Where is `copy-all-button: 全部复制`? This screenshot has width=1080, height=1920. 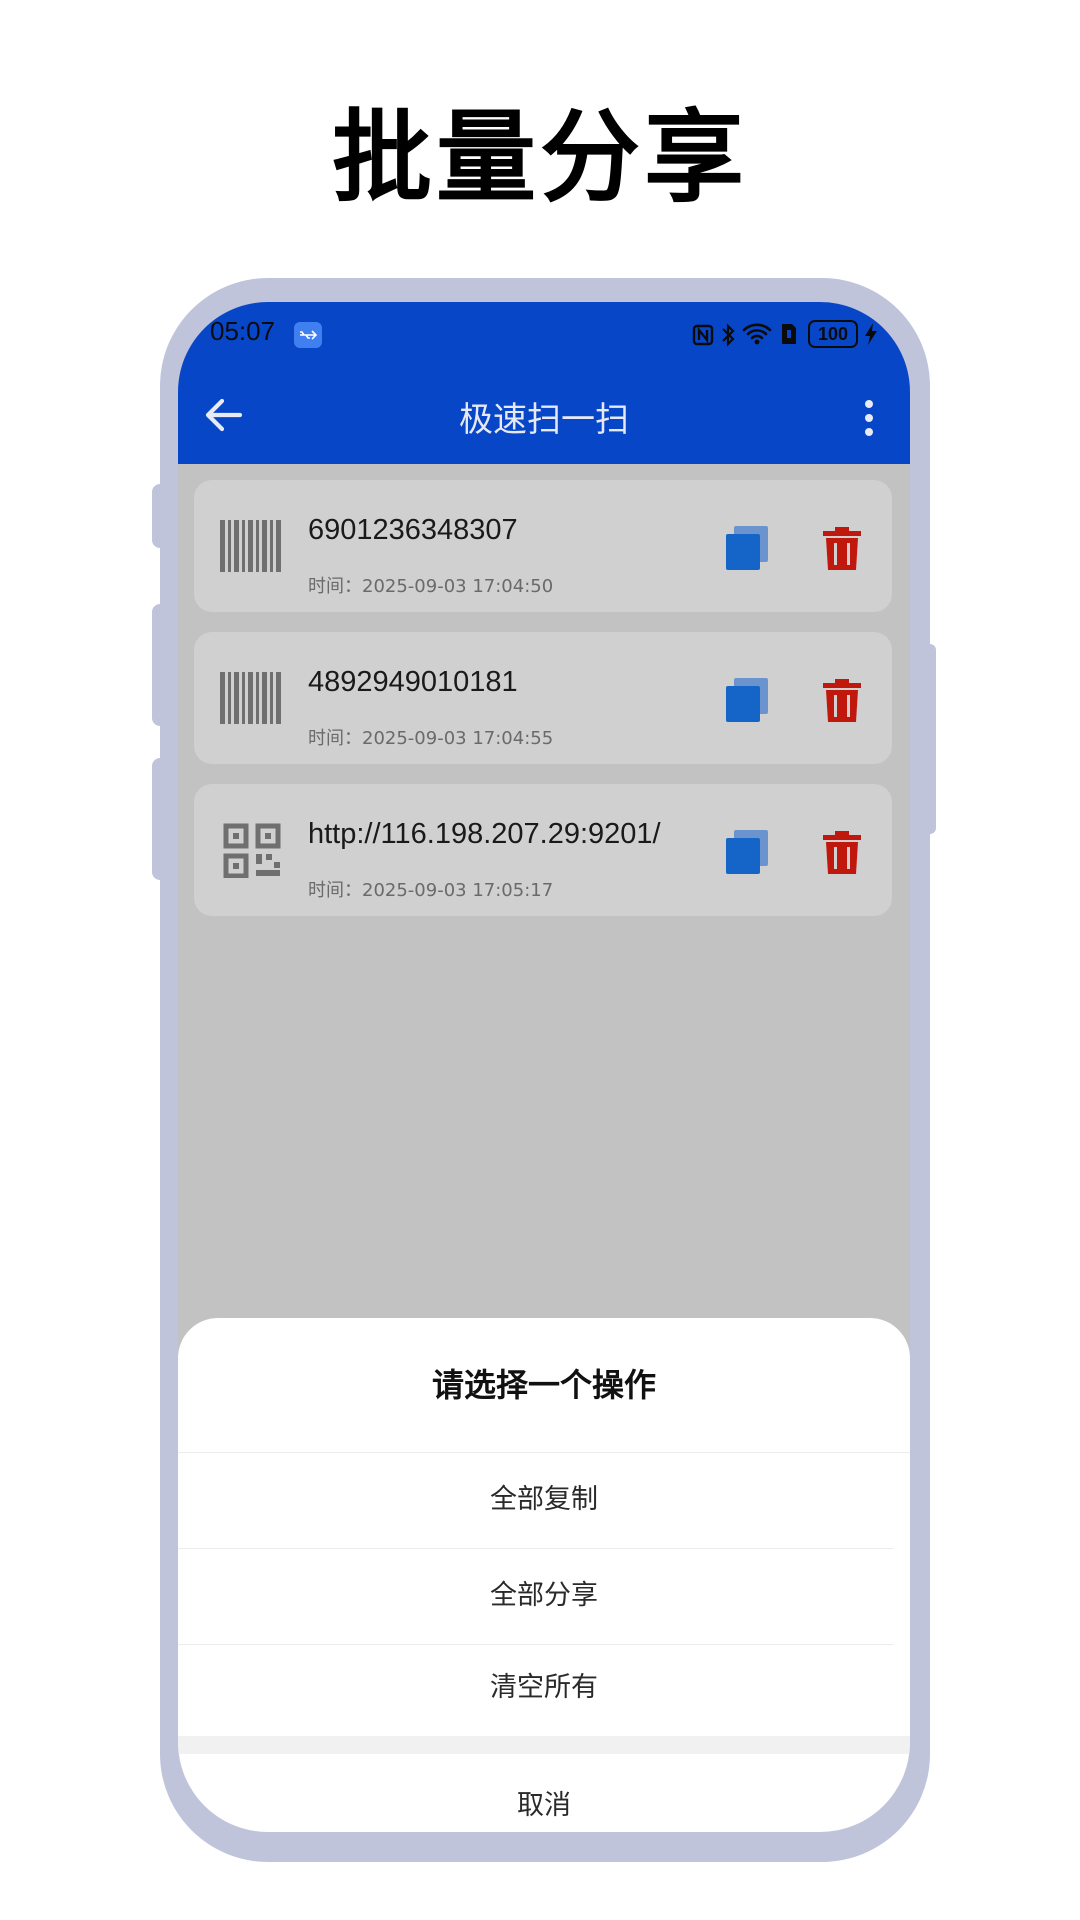 copy-all-button: 全部复制 is located at coordinates (544, 1500).